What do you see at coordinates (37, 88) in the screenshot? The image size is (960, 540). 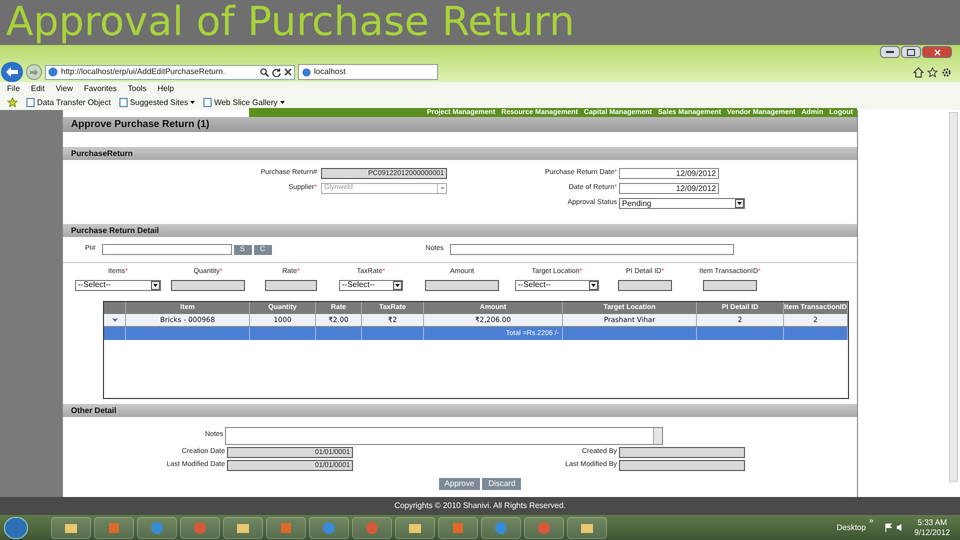 I see `menu-item: Edit` at bounding box center [37, 88].